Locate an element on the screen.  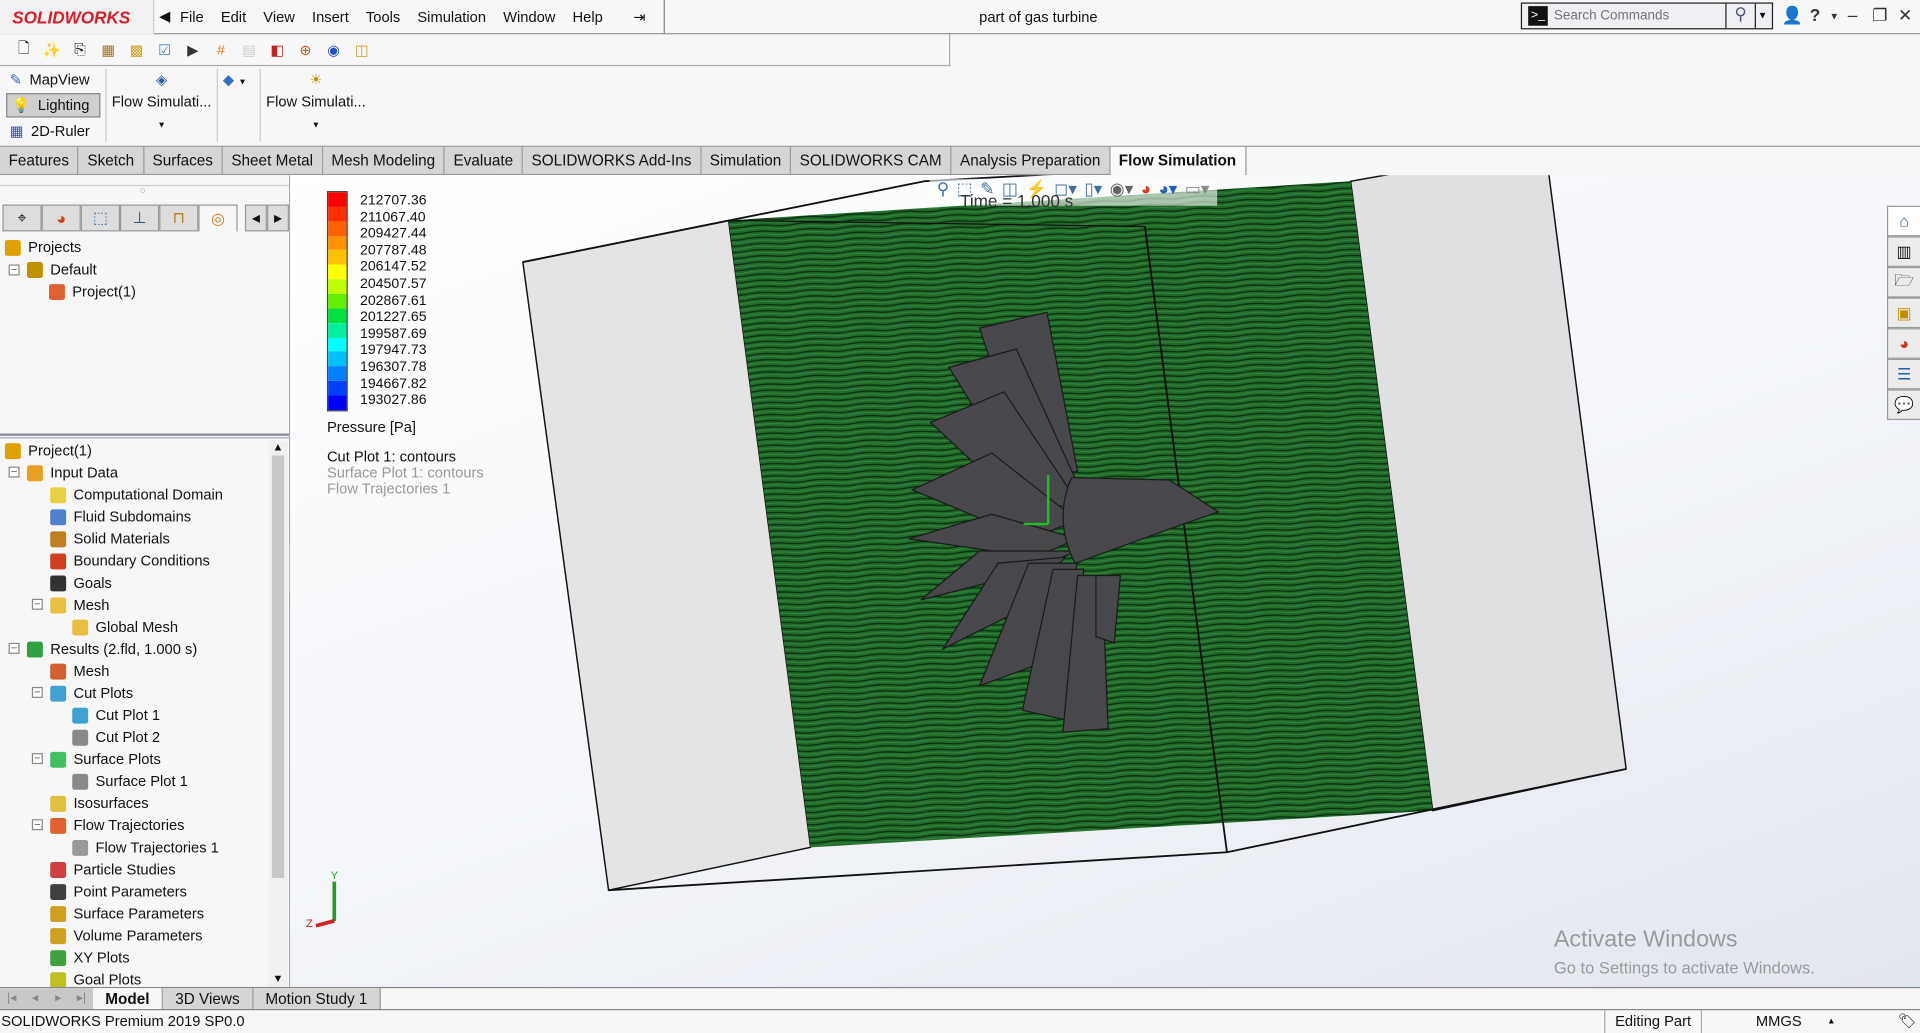
scroll-down-icon: ▼ is located at coordinates (278, 978).